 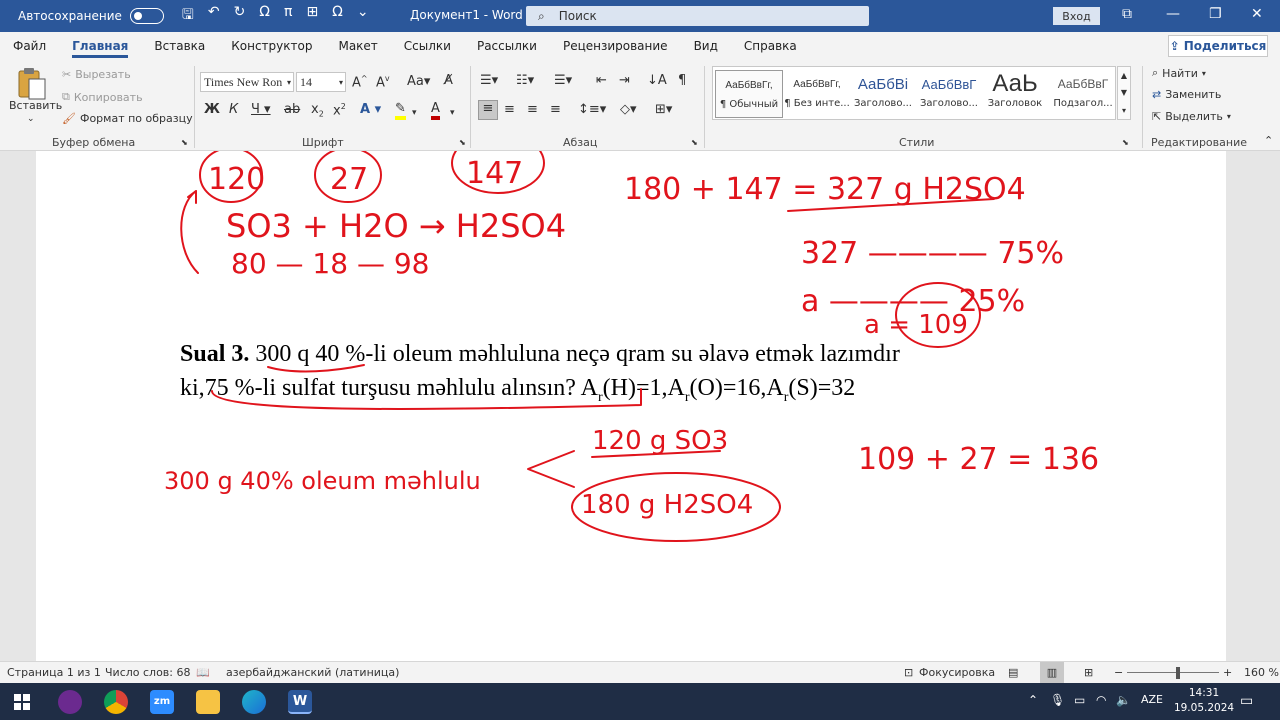 What do you see at coordinates (628, 109) in the screenshot?
I see `shading-icon: ◇▾` at bounding box center [628, 109].